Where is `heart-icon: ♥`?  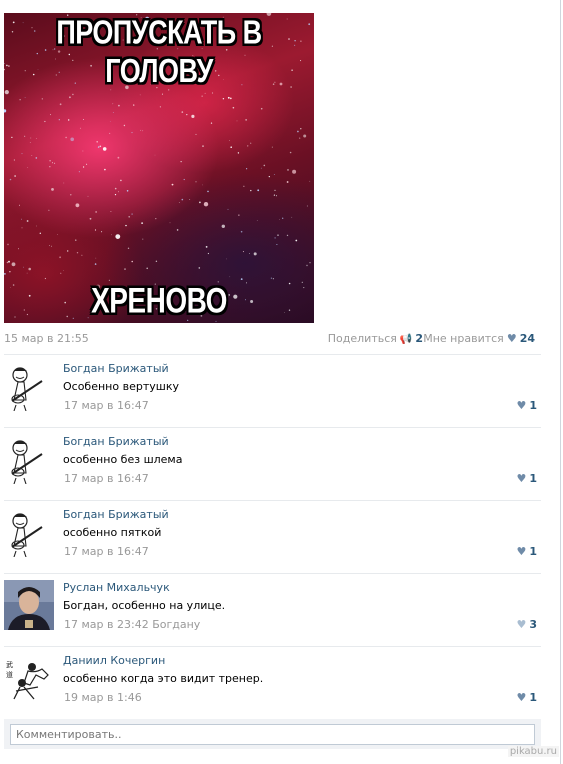 heart-icon: ♥ is located at coordinates (521, 405).